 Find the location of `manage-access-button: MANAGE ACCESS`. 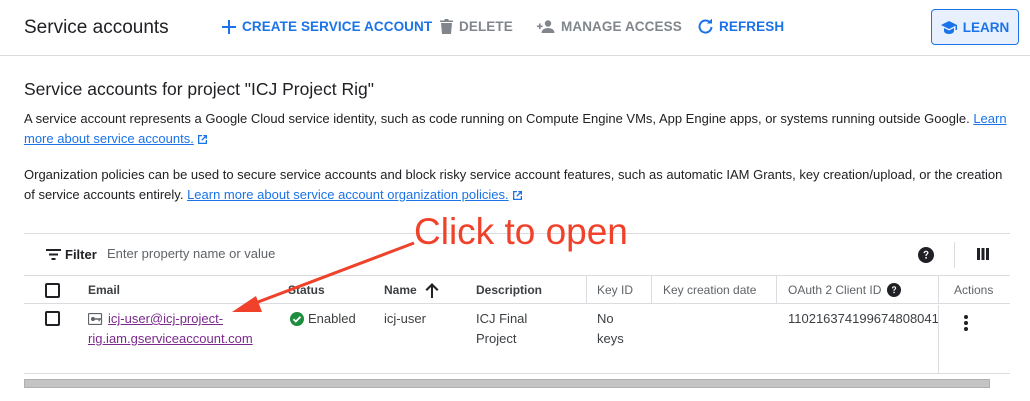

manage-access-button: MANAGE ACCESS is located at coordinates (609, 26).